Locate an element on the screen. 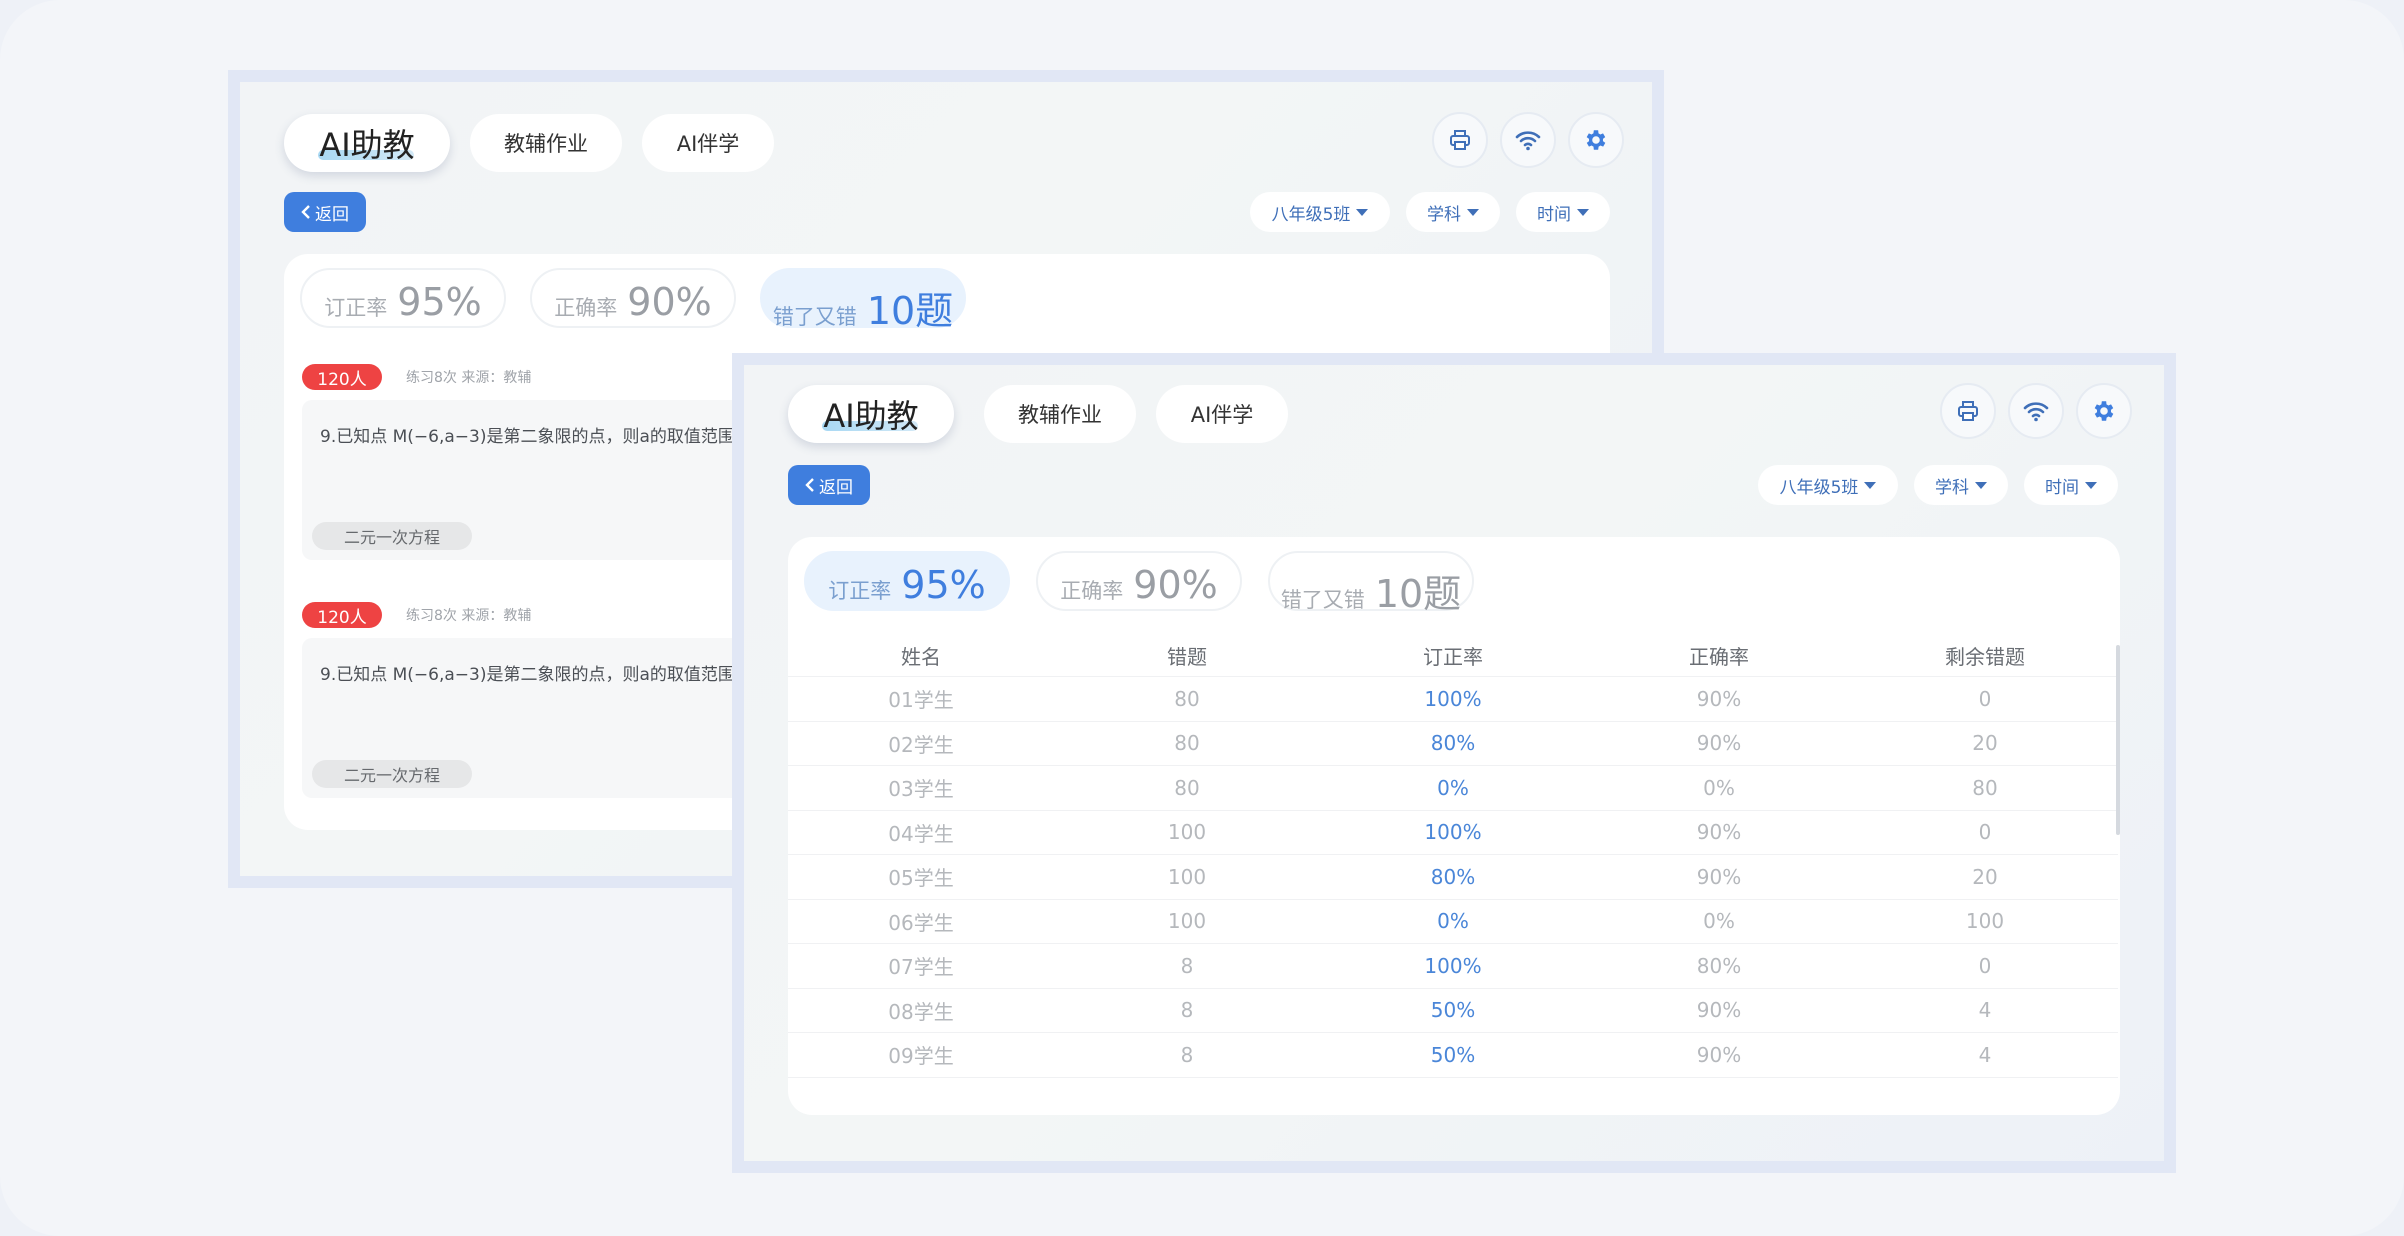 This screenshot has width=2404, height=1236. column-header-name: 姓名 is located at coordinates (921, 655).